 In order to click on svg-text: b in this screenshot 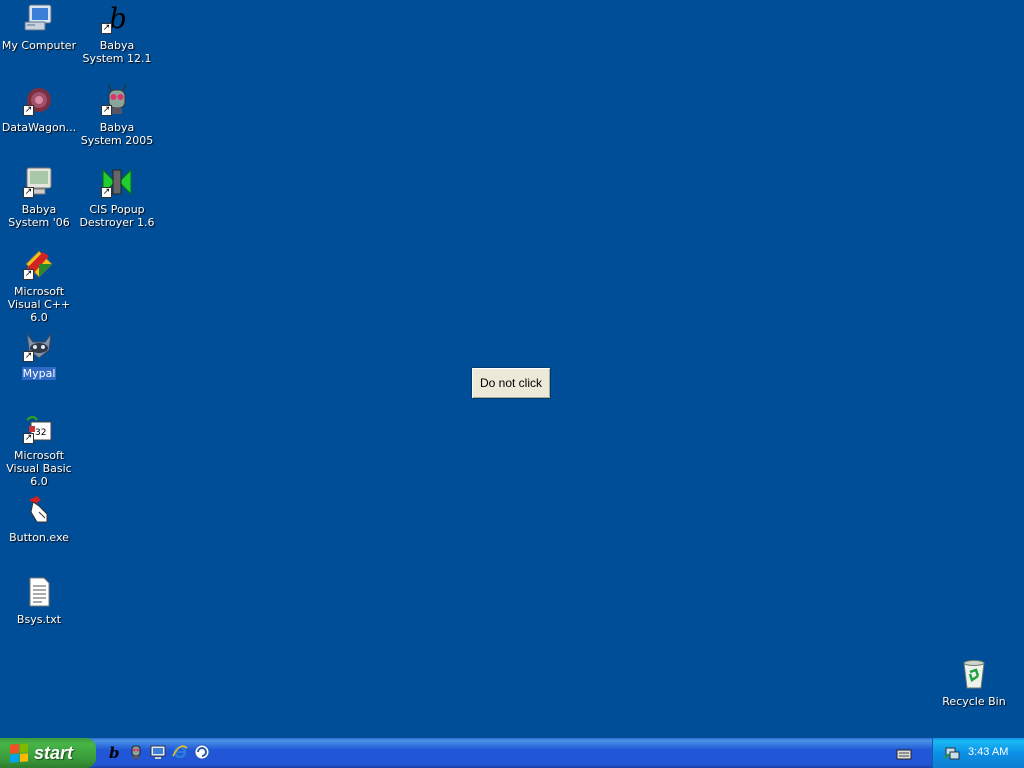, I will do `click(114, 752)`.